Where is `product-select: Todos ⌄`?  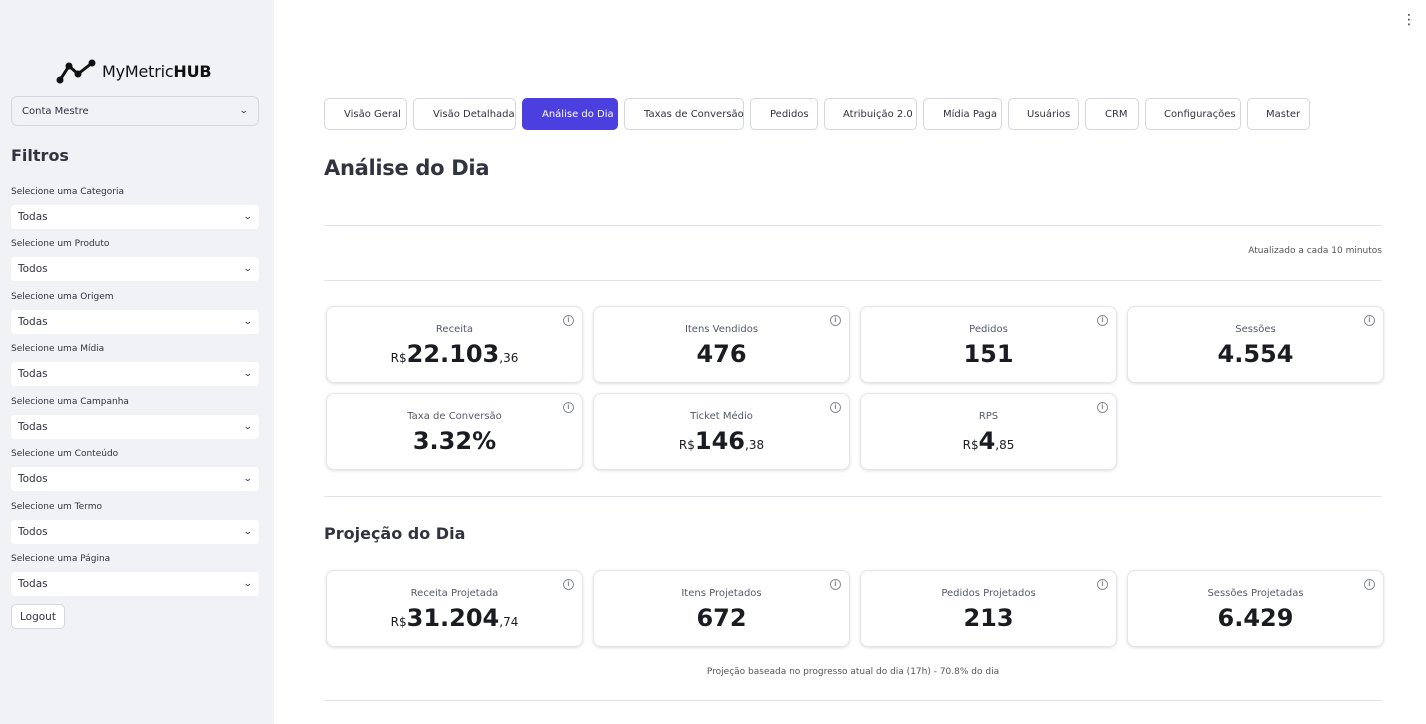 product-select: Todos ⌄ is located at coordinates (135, 269).